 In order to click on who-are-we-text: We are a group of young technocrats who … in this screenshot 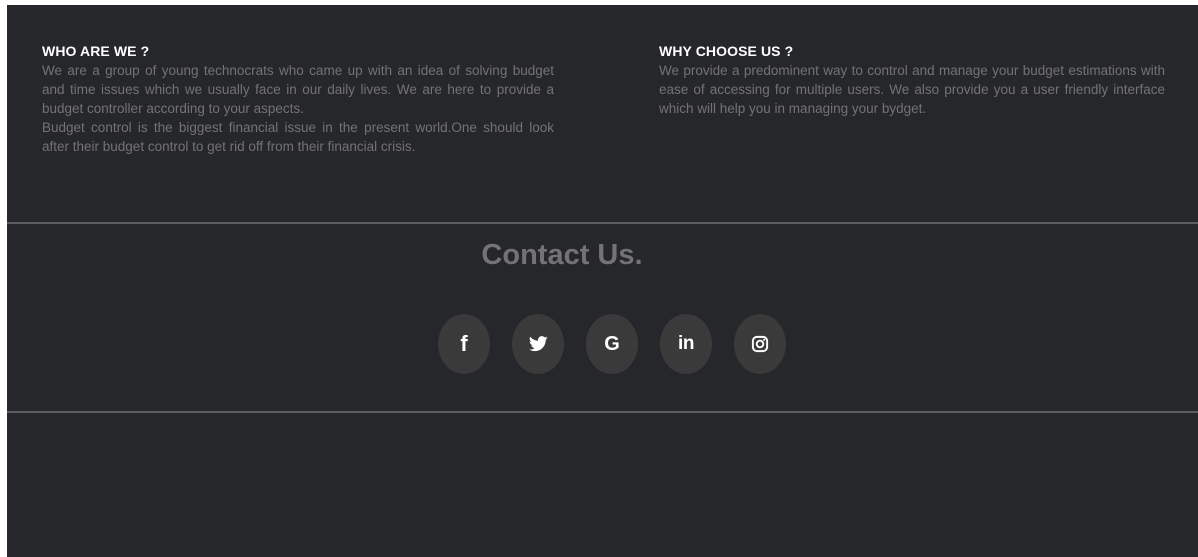, I will do `click(298, 89)`.